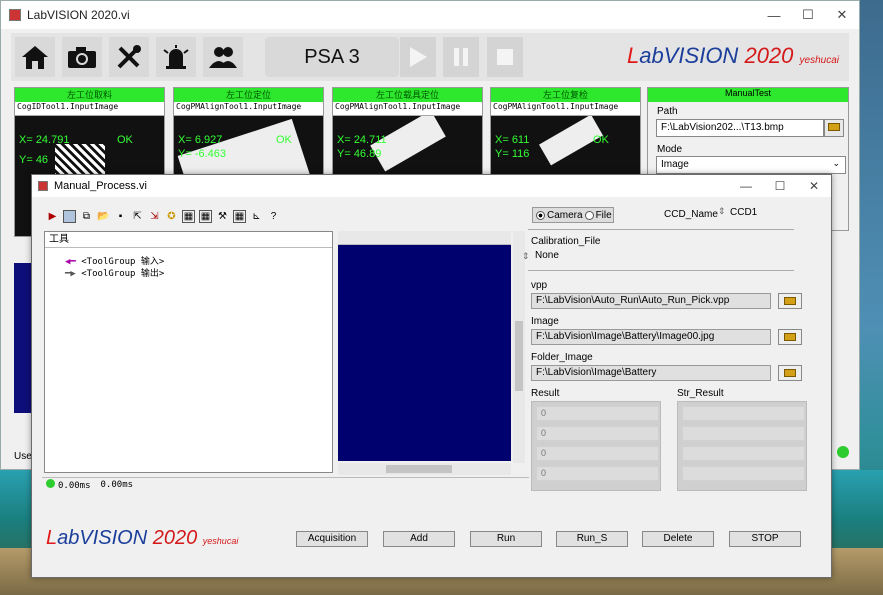 The height and width of the screenshot is (595, 883). Describe the element at coordinates (651, 373) in the screenshot. I see `folder-image-field: F:\LabVision\Image\Battery` at that location.